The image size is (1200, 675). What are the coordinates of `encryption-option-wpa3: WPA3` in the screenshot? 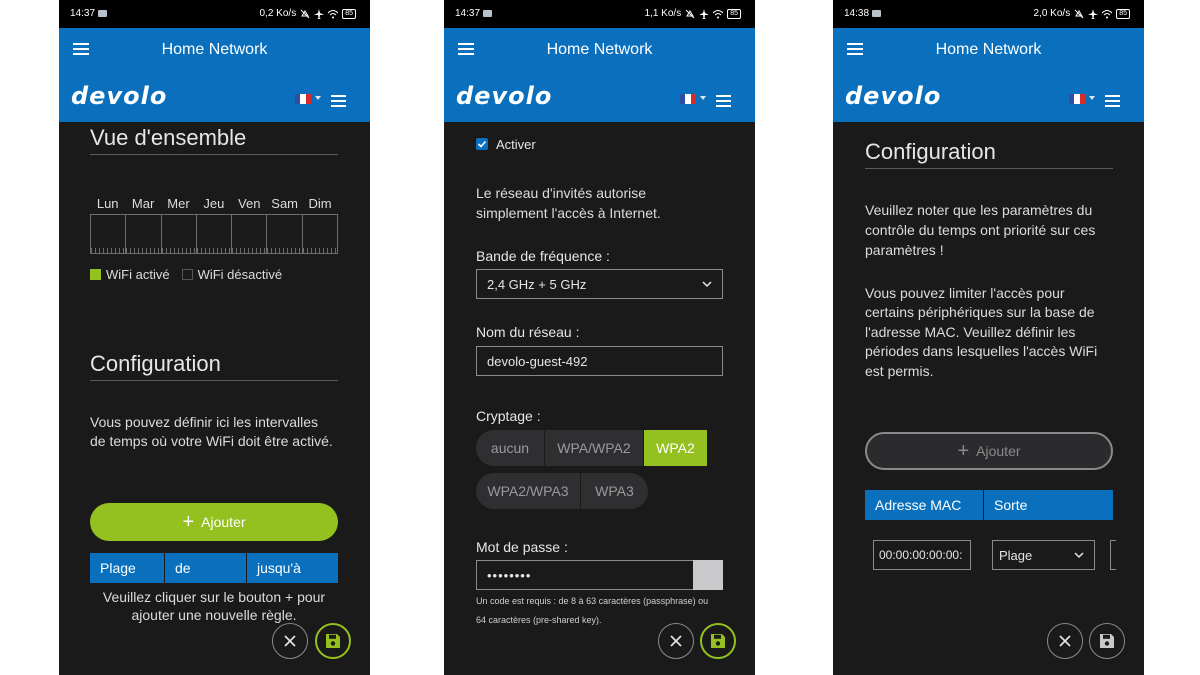 It's located at (614, 491).